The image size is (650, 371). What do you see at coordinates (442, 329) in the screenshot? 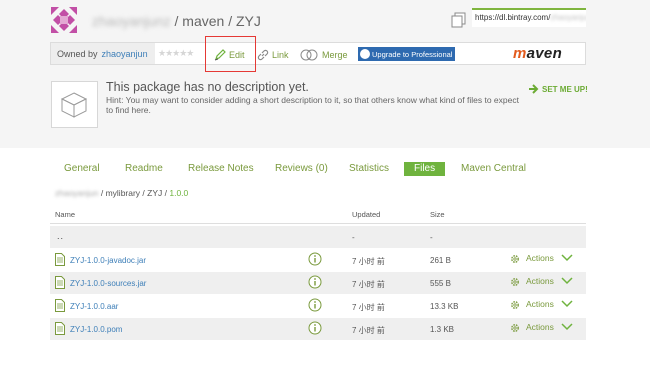
I see `file-size: 1.3 KB` at bounding box center [442, 329].